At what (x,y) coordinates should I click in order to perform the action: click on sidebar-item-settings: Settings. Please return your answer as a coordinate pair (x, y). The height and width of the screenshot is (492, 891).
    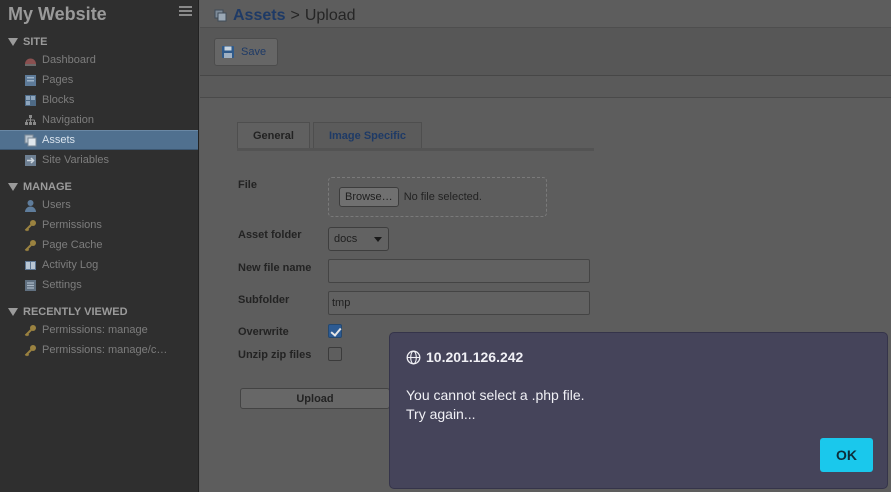
    Looking at the image, I should click on (99, 285).